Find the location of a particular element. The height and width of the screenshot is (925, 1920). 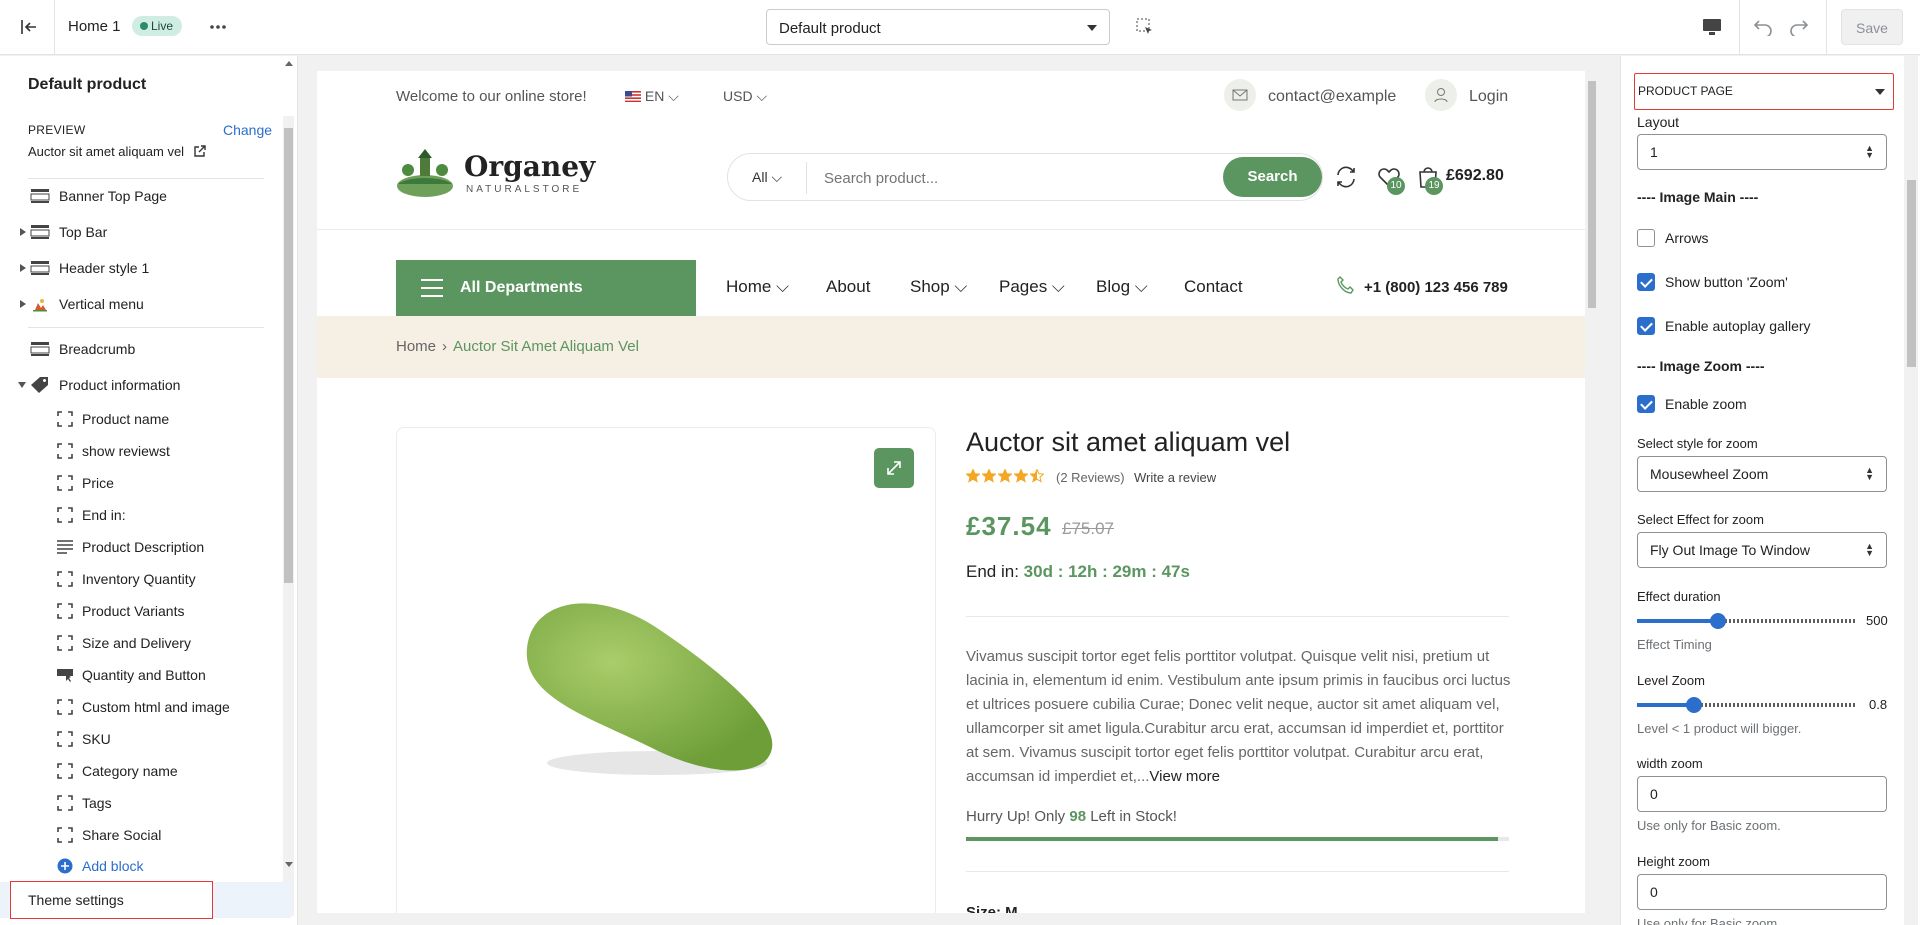

inspector-icon is located at coordinates (1145, 27).